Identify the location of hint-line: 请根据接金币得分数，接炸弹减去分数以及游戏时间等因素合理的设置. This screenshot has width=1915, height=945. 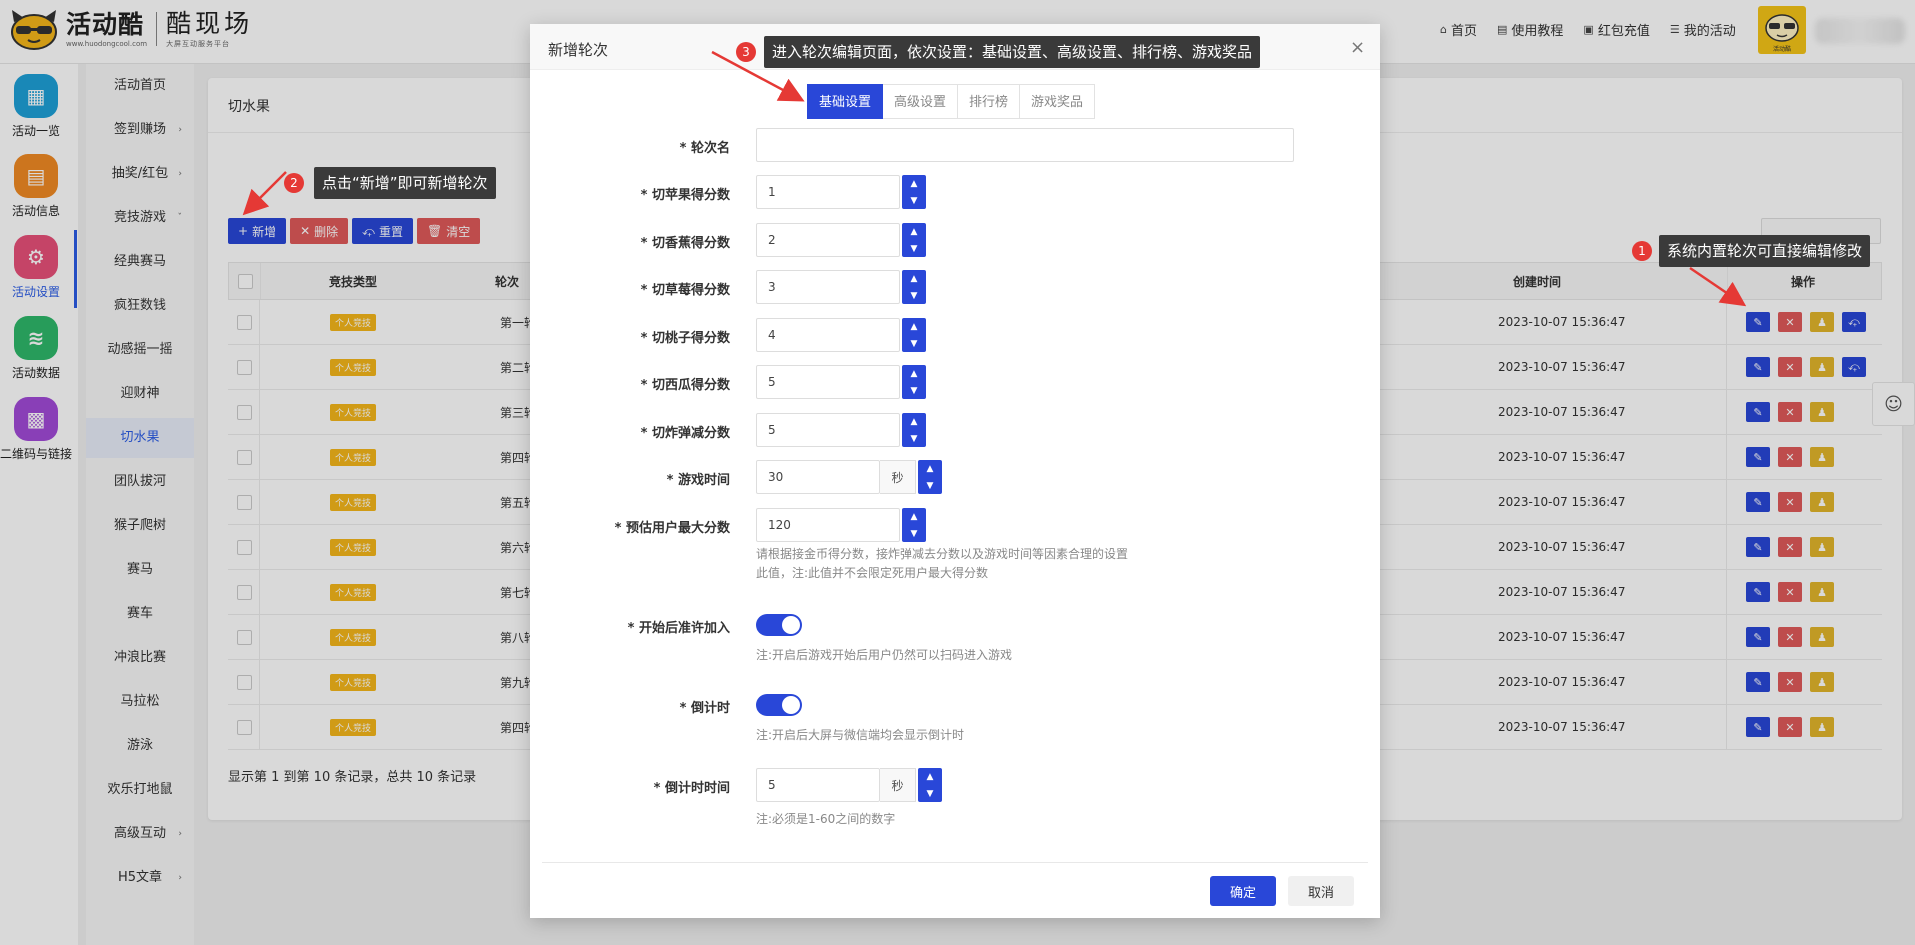
(942, 554).